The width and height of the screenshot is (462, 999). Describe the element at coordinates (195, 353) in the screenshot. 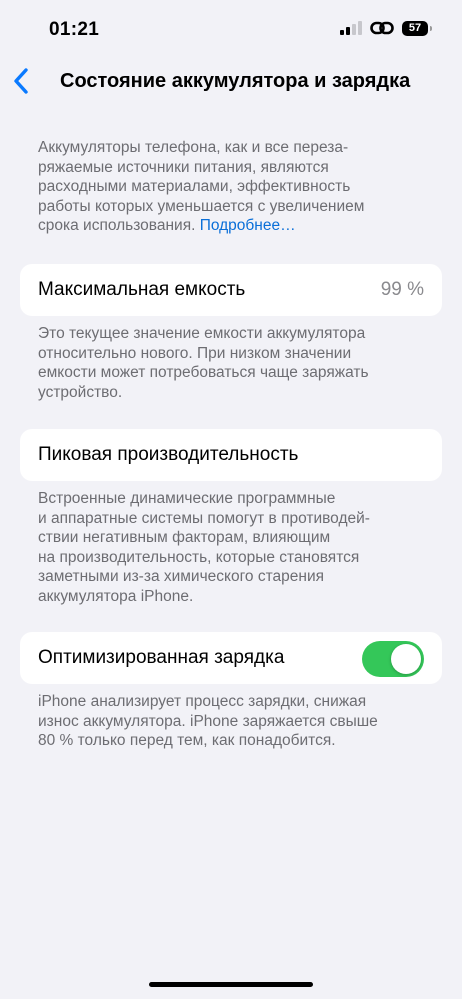

I see `note-line: относительно нового. При низком значении` at that location.